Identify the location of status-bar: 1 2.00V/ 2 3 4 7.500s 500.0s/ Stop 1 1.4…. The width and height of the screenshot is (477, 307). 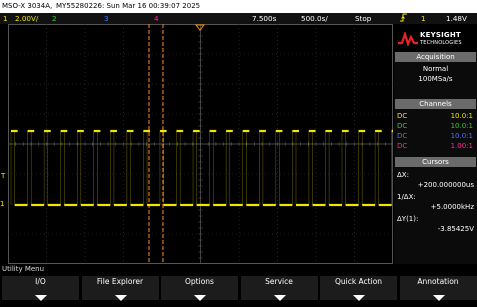
(238, 18).